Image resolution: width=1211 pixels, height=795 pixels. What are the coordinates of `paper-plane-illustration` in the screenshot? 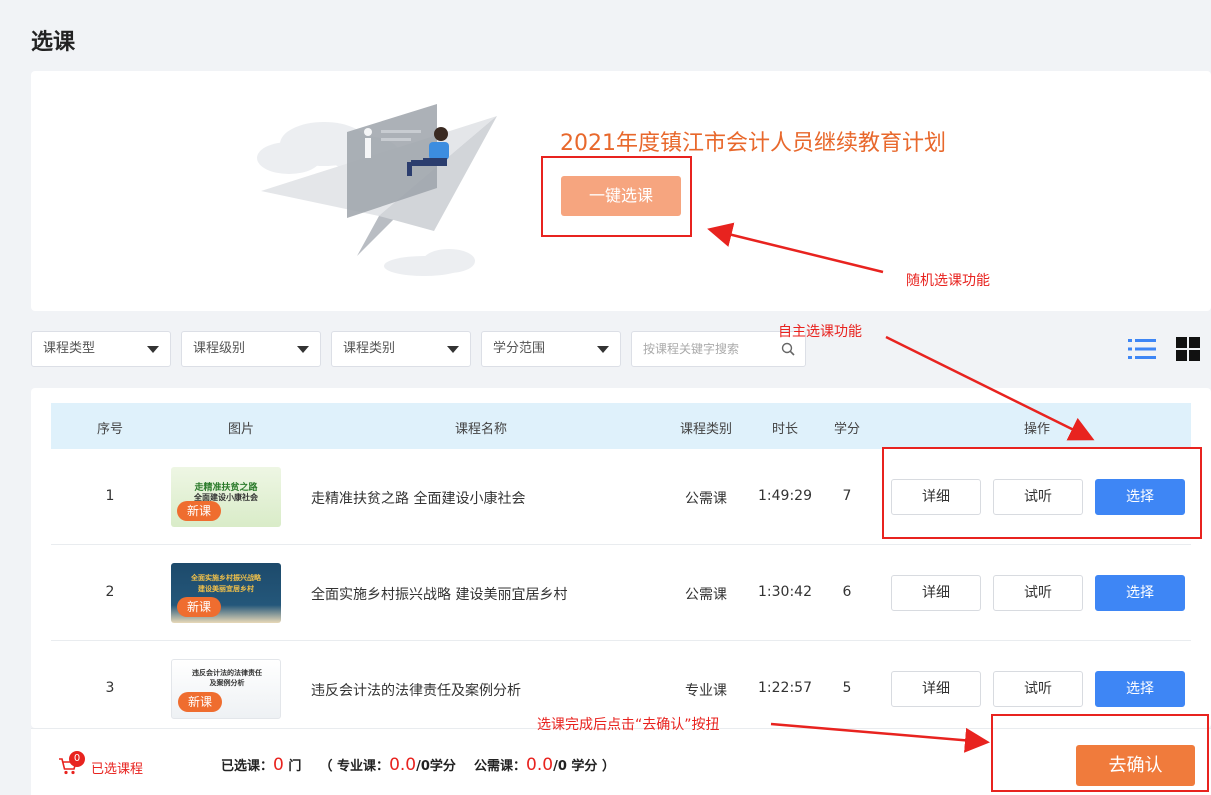 It's located at (377, 190).